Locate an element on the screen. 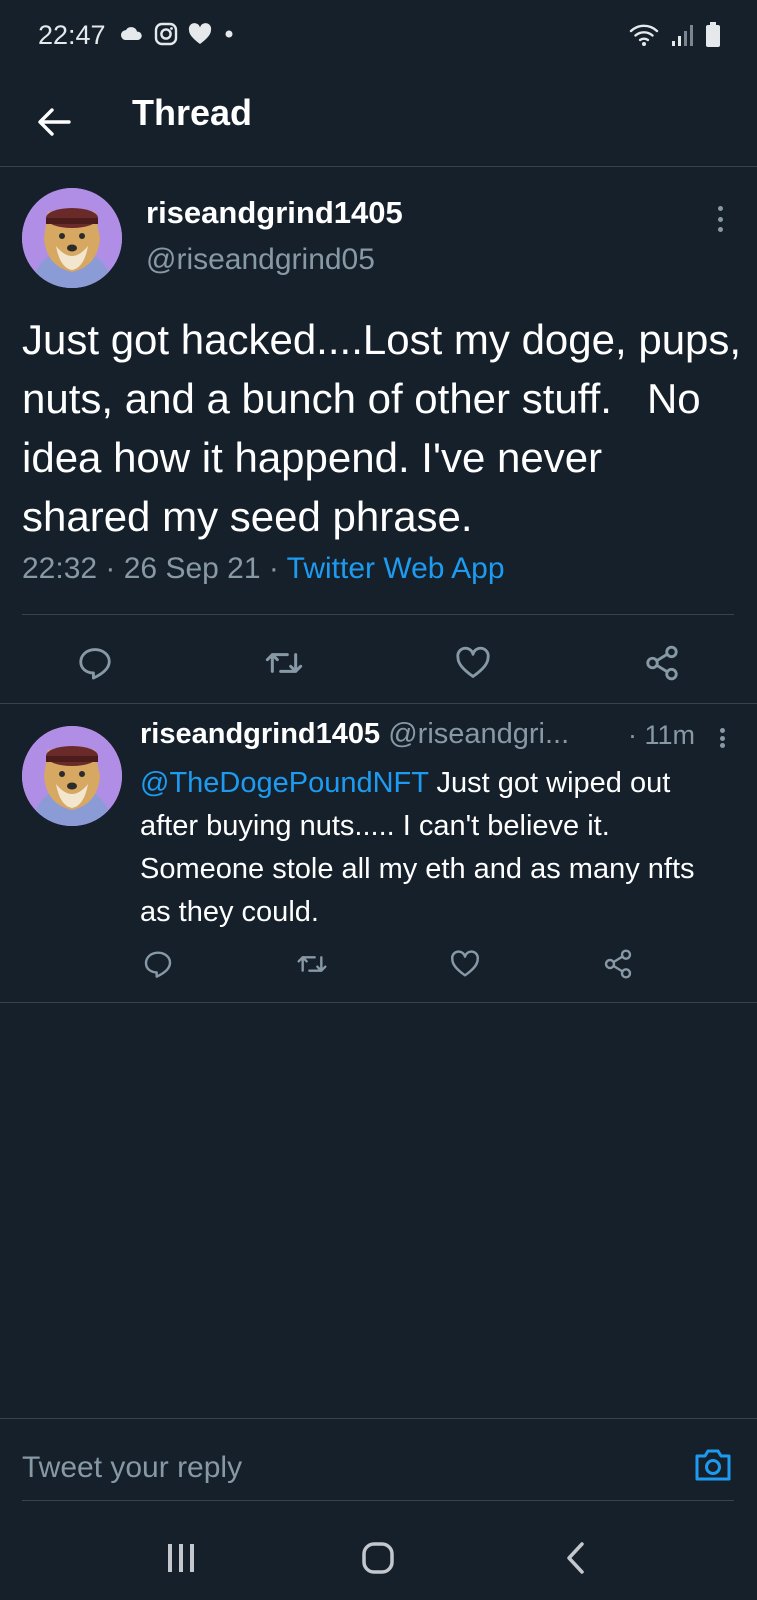 Image resolution: width=757 pixels, height=1600 pixels. tweet-more-button is located at coordinates (720, 219).